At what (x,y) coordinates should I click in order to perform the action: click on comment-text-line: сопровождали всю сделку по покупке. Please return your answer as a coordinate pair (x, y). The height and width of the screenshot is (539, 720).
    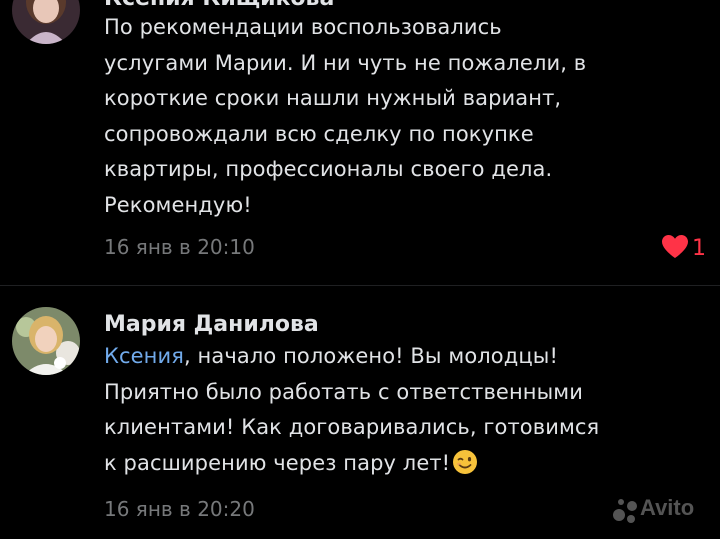
    Looking at the image, I should click on (319, 133).